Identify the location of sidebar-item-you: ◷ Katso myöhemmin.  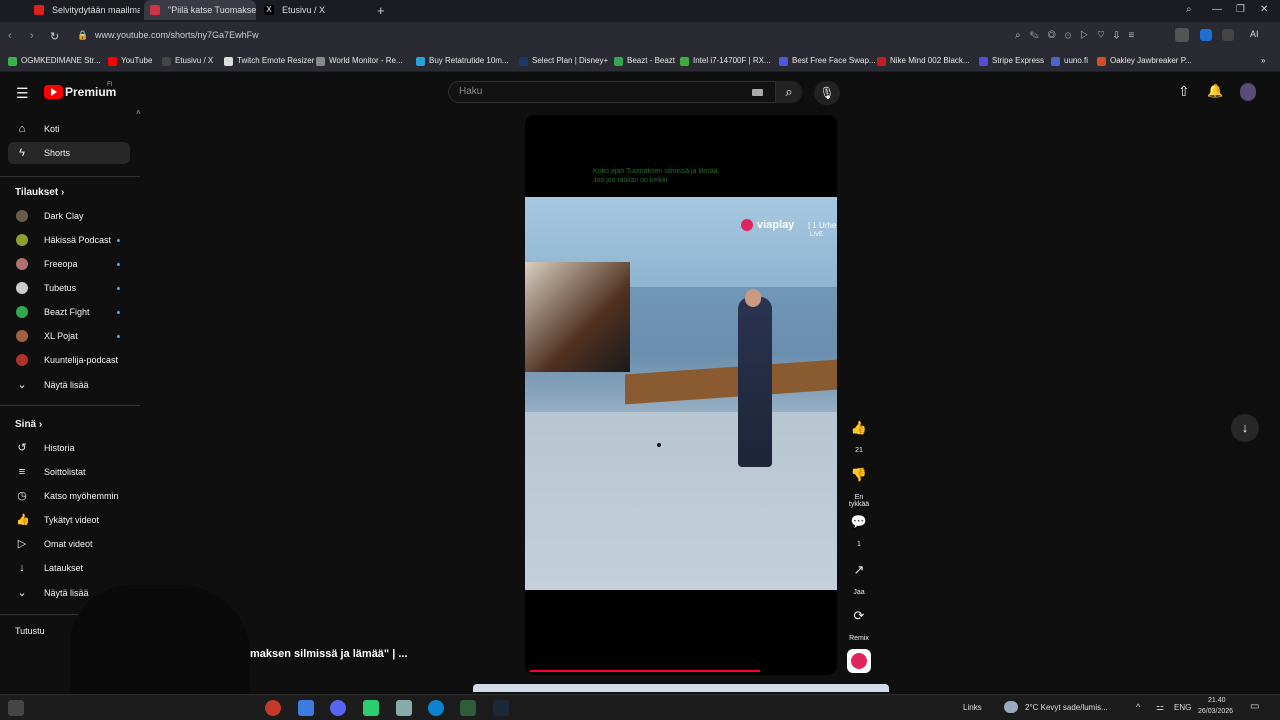
(69, 496).